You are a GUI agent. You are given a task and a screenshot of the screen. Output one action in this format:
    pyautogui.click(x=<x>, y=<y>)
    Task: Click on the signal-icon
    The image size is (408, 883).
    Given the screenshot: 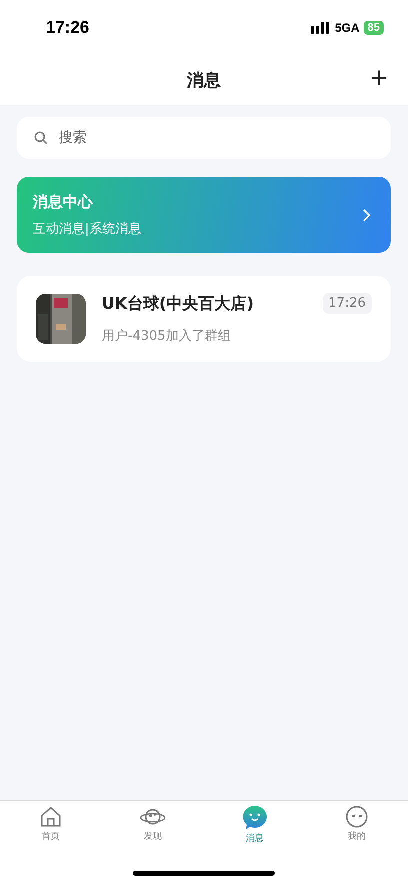 What is the action you would take?
    pyautogui.click(x=321, y=28)
    